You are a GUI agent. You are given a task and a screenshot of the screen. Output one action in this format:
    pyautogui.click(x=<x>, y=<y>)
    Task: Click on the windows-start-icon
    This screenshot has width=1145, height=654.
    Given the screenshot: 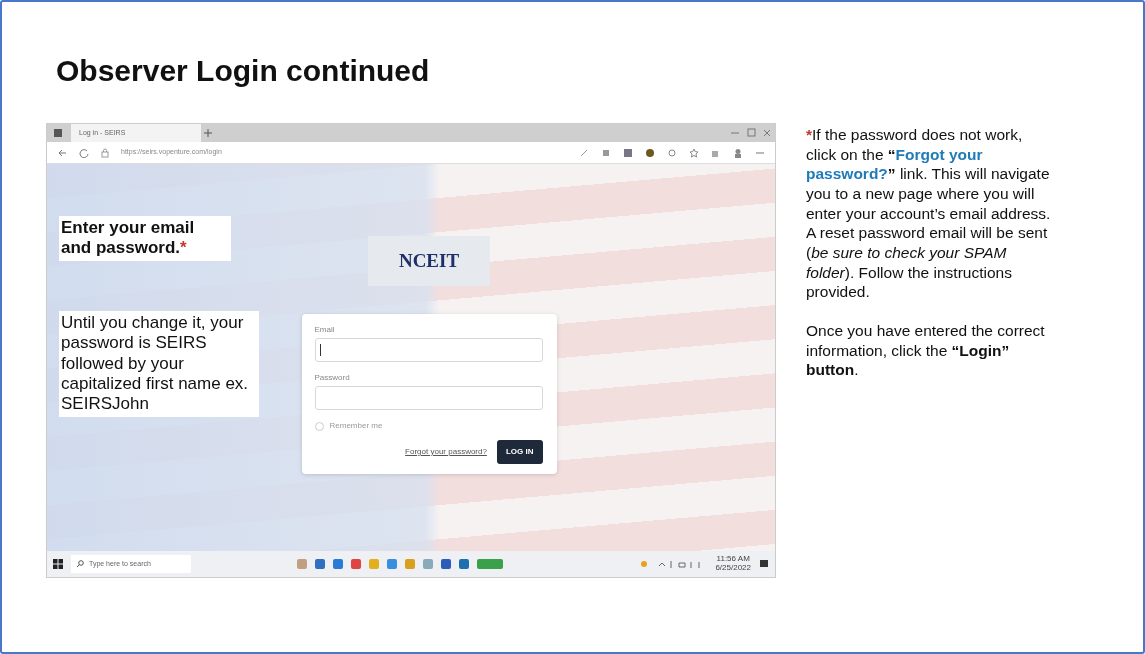 What is the action you would take?
    pyautogui.click(x=58, y=564)
    